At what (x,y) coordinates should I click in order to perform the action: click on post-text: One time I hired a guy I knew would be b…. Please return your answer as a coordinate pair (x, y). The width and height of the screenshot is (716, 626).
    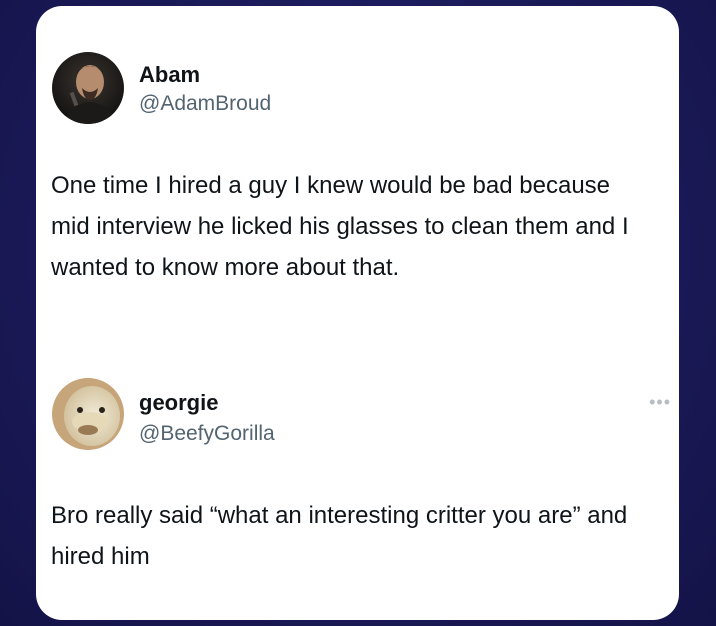
    Looking at the image, I should click on (340, 226).